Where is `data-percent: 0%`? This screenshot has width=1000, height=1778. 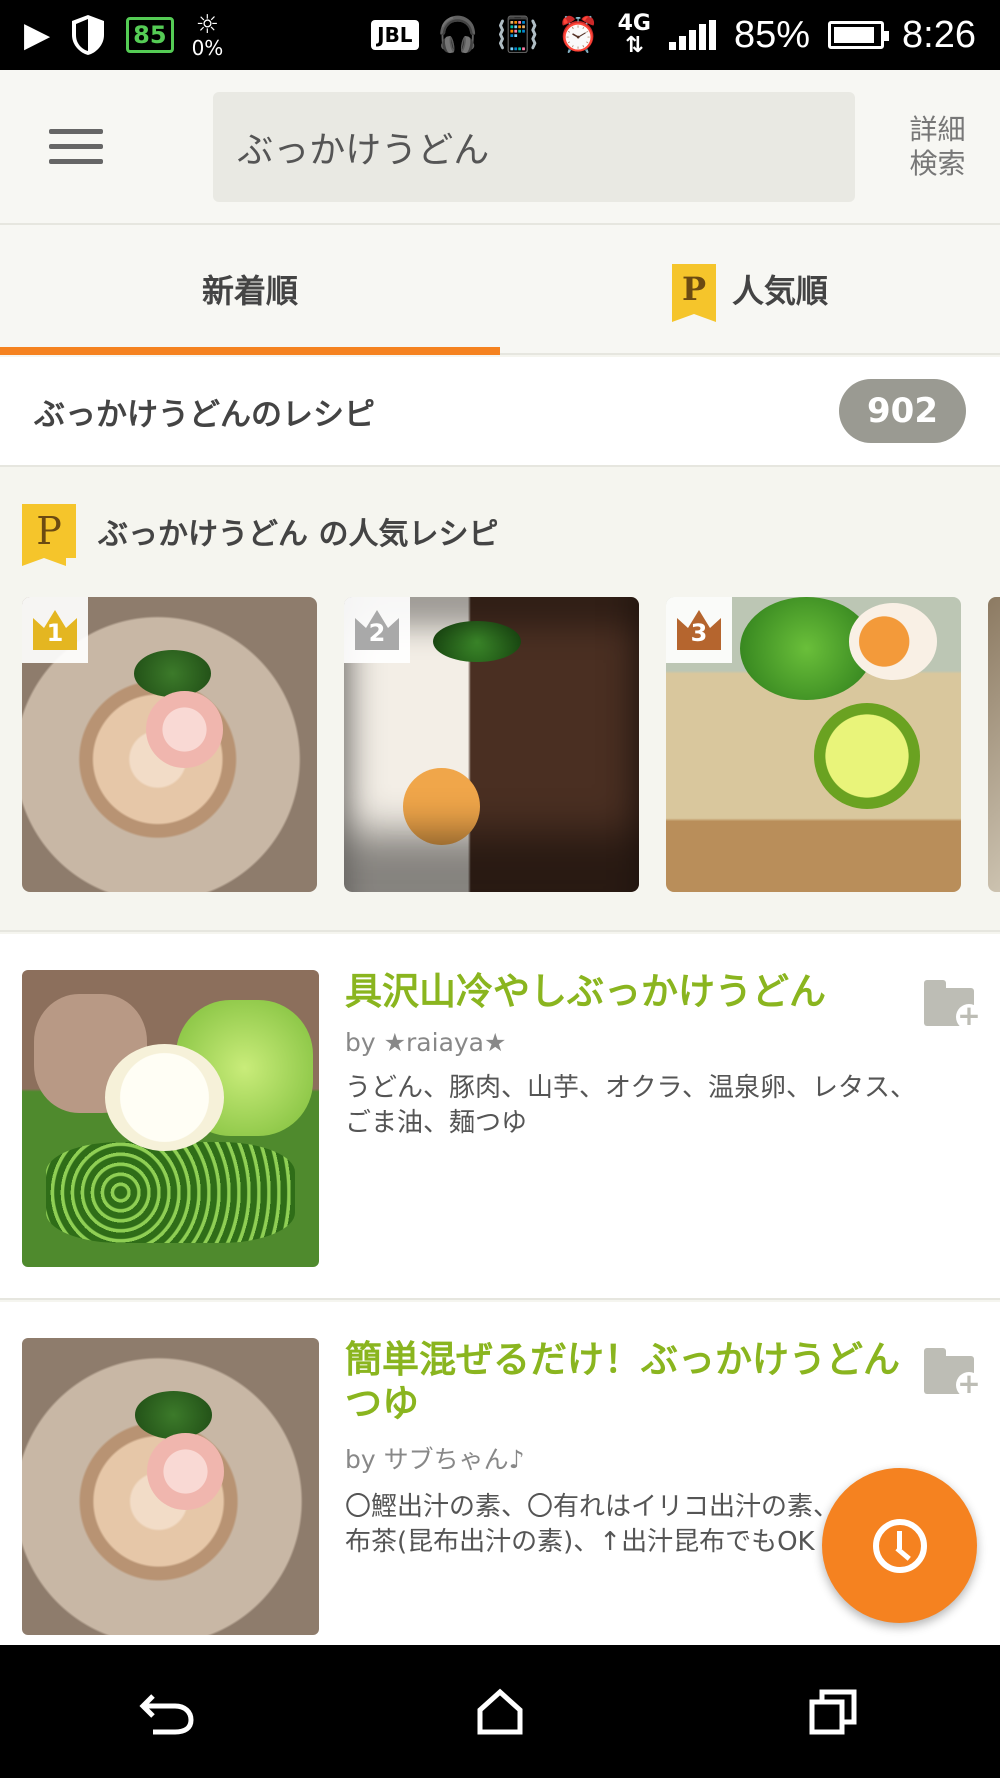
data-percent: 0% is located at coordinates (207, 48).